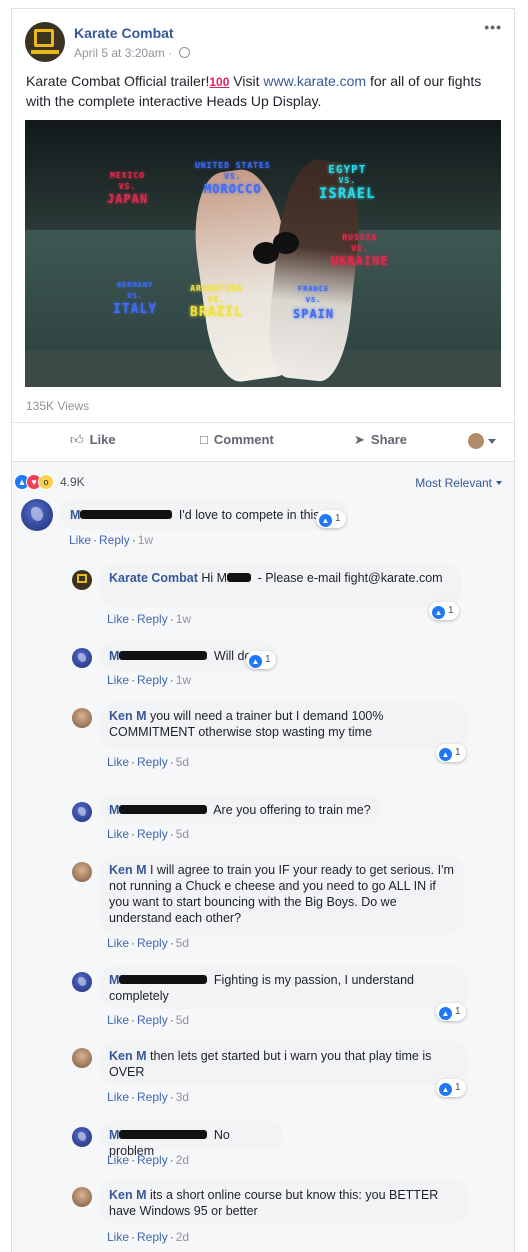 The height and width of the screenshot is (1252, 528). I want to click on post-timestamp: April 5 at 3:20am ·, so click(132, 53).